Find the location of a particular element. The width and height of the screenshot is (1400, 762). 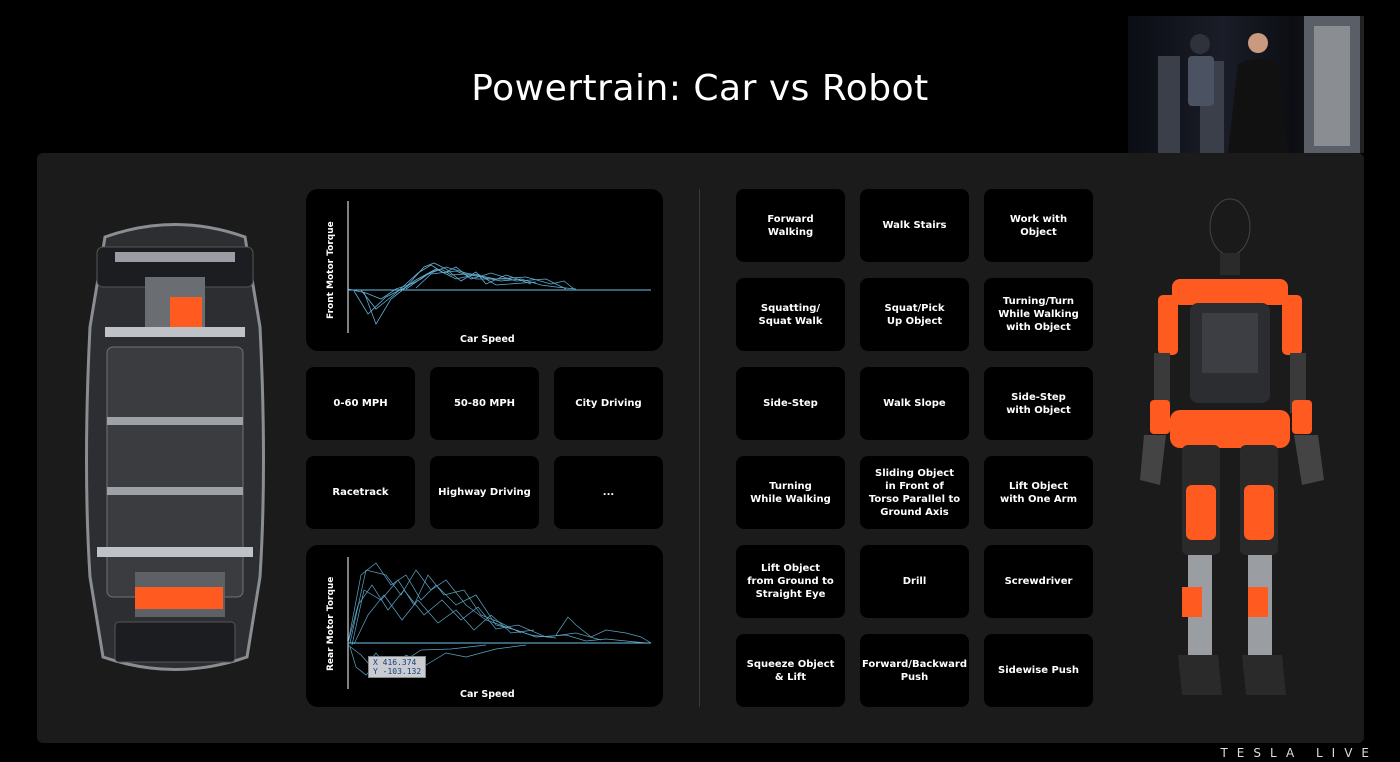

front-chart-ylabel: Front Motor Torque is located at coordinates (331, 270).